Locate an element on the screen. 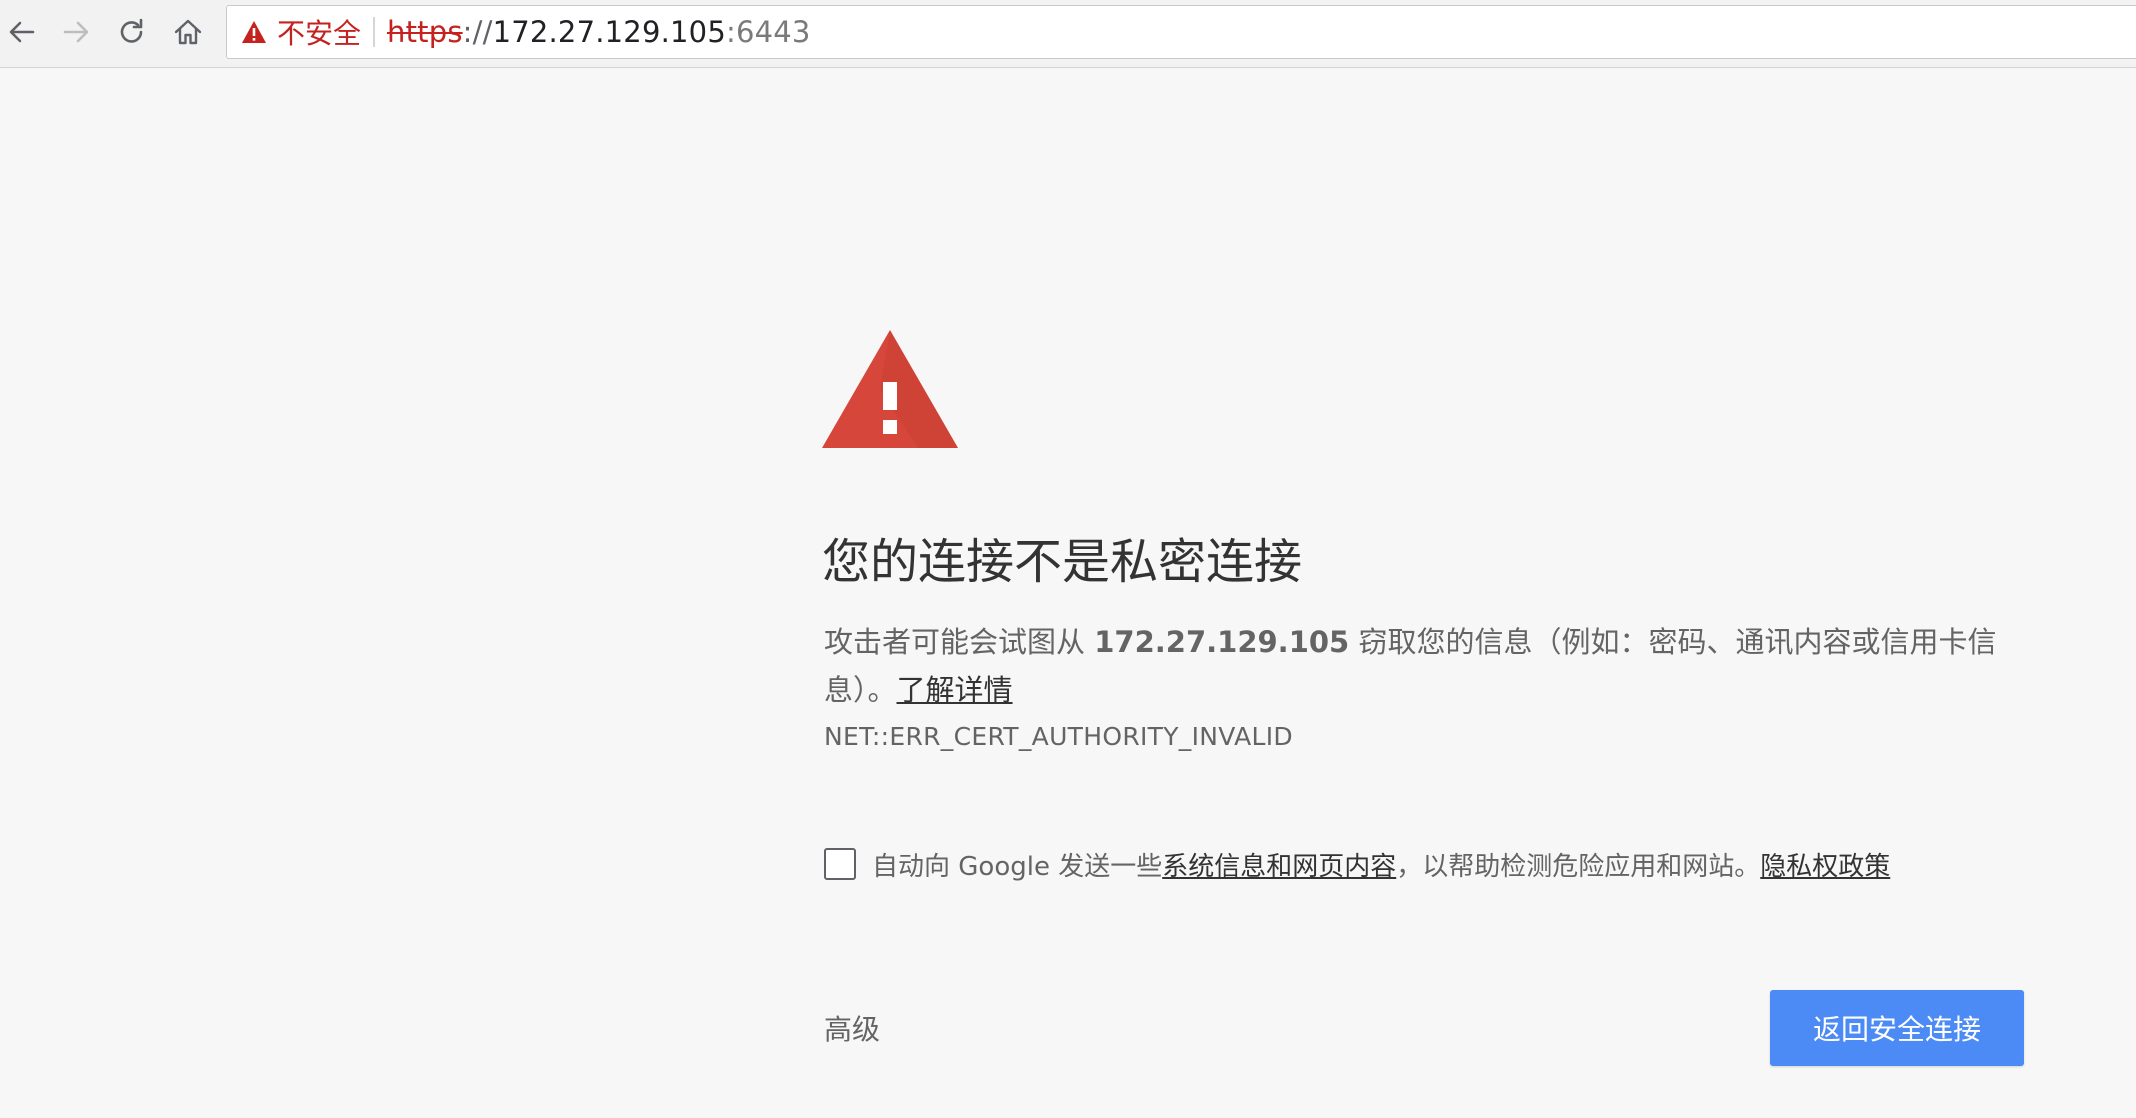  explanation-before-host: 攻击者可能会试图从 is located at coordinates (959, 642).